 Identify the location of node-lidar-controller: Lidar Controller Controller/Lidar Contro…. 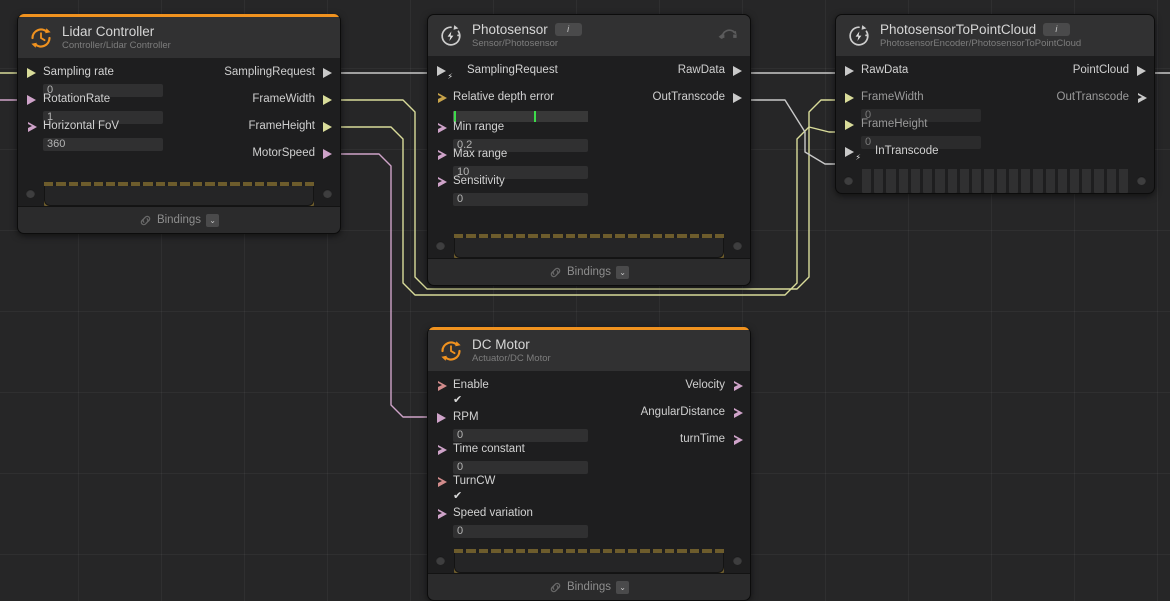
(179, 124).